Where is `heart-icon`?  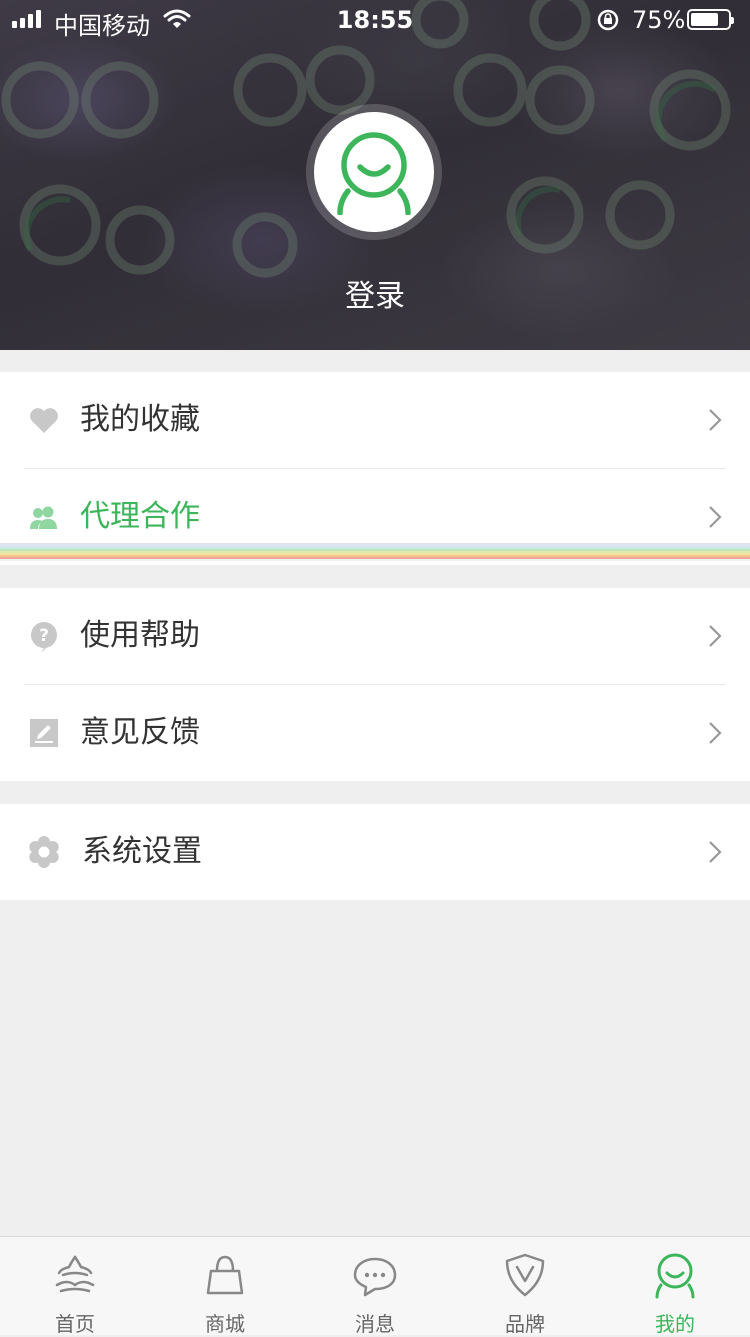
heart-icon is located at coordinates (44, 420).